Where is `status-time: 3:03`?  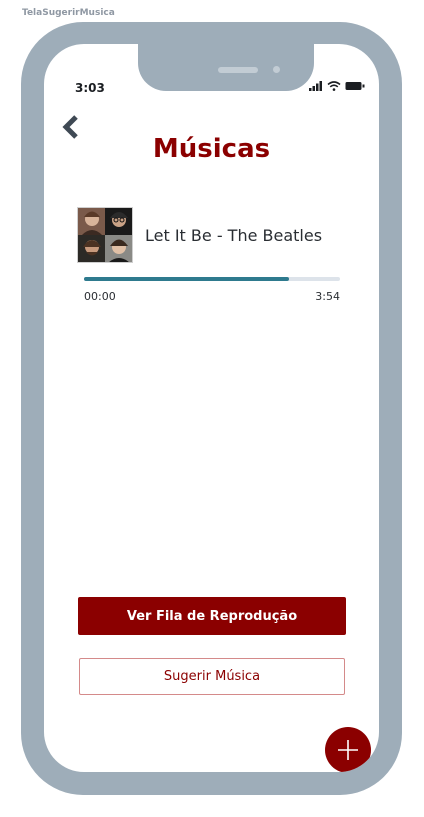 status-time: 3:03 is located at coordinates (90, 88).